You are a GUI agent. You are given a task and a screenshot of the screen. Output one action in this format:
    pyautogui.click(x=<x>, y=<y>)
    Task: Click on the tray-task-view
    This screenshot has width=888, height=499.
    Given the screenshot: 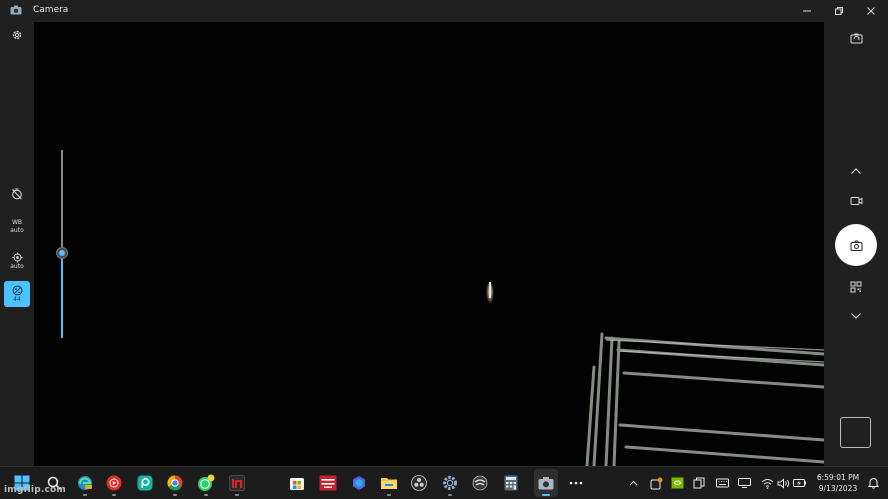 What is the action you would take?
    pyautogui.click(x=699, y=483)
    